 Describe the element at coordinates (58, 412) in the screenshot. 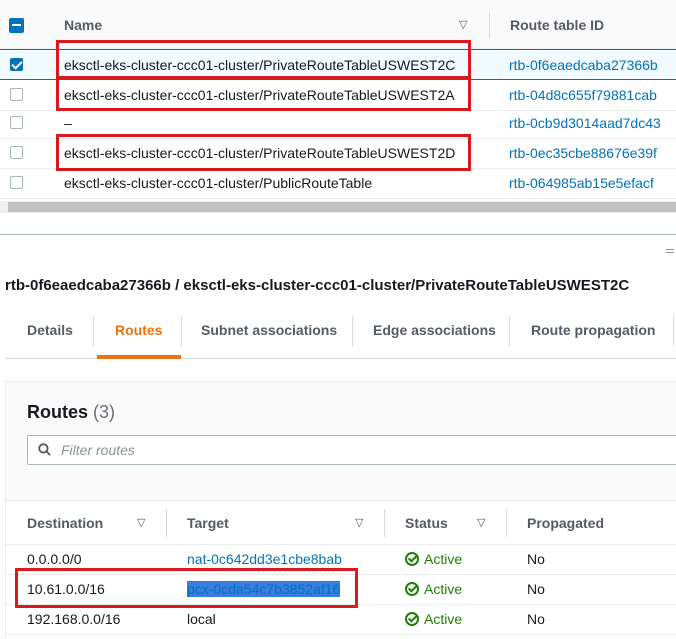

I see `routes-title: Routes` at that location.